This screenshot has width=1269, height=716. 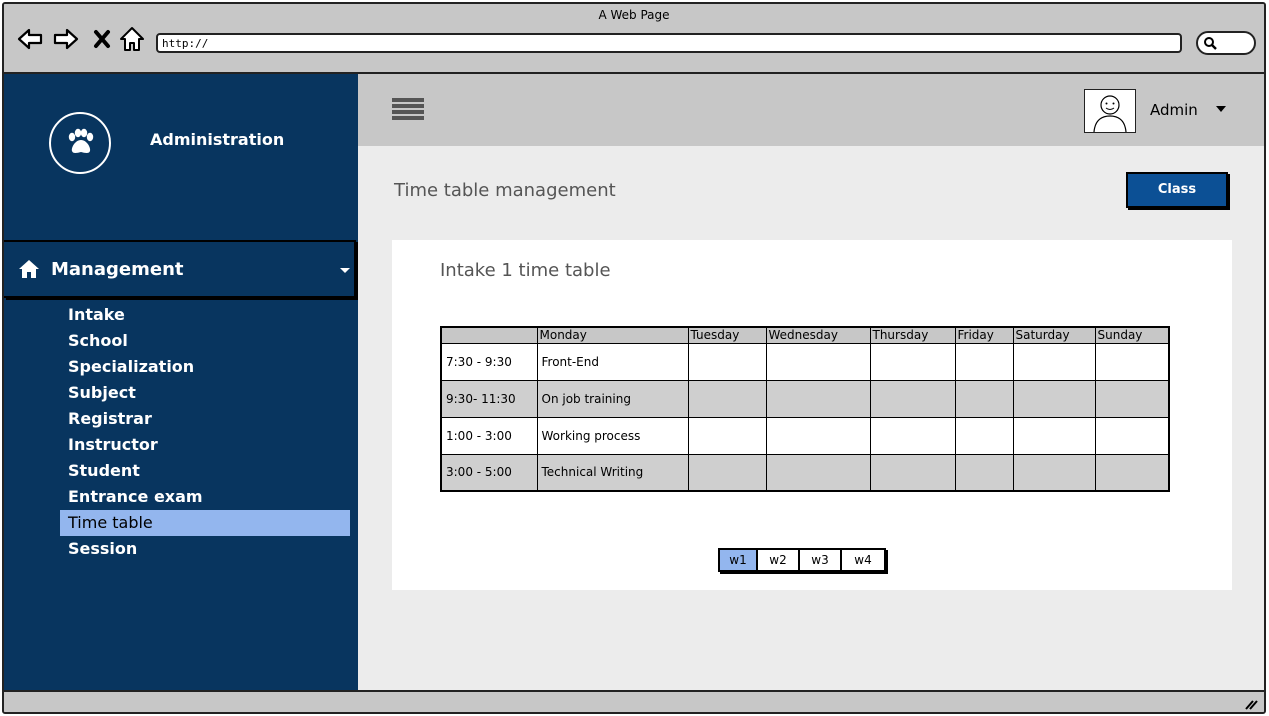 I want to click on sidebar-item-entrance-exam: Entrance exam, so click(x=205, y=497).